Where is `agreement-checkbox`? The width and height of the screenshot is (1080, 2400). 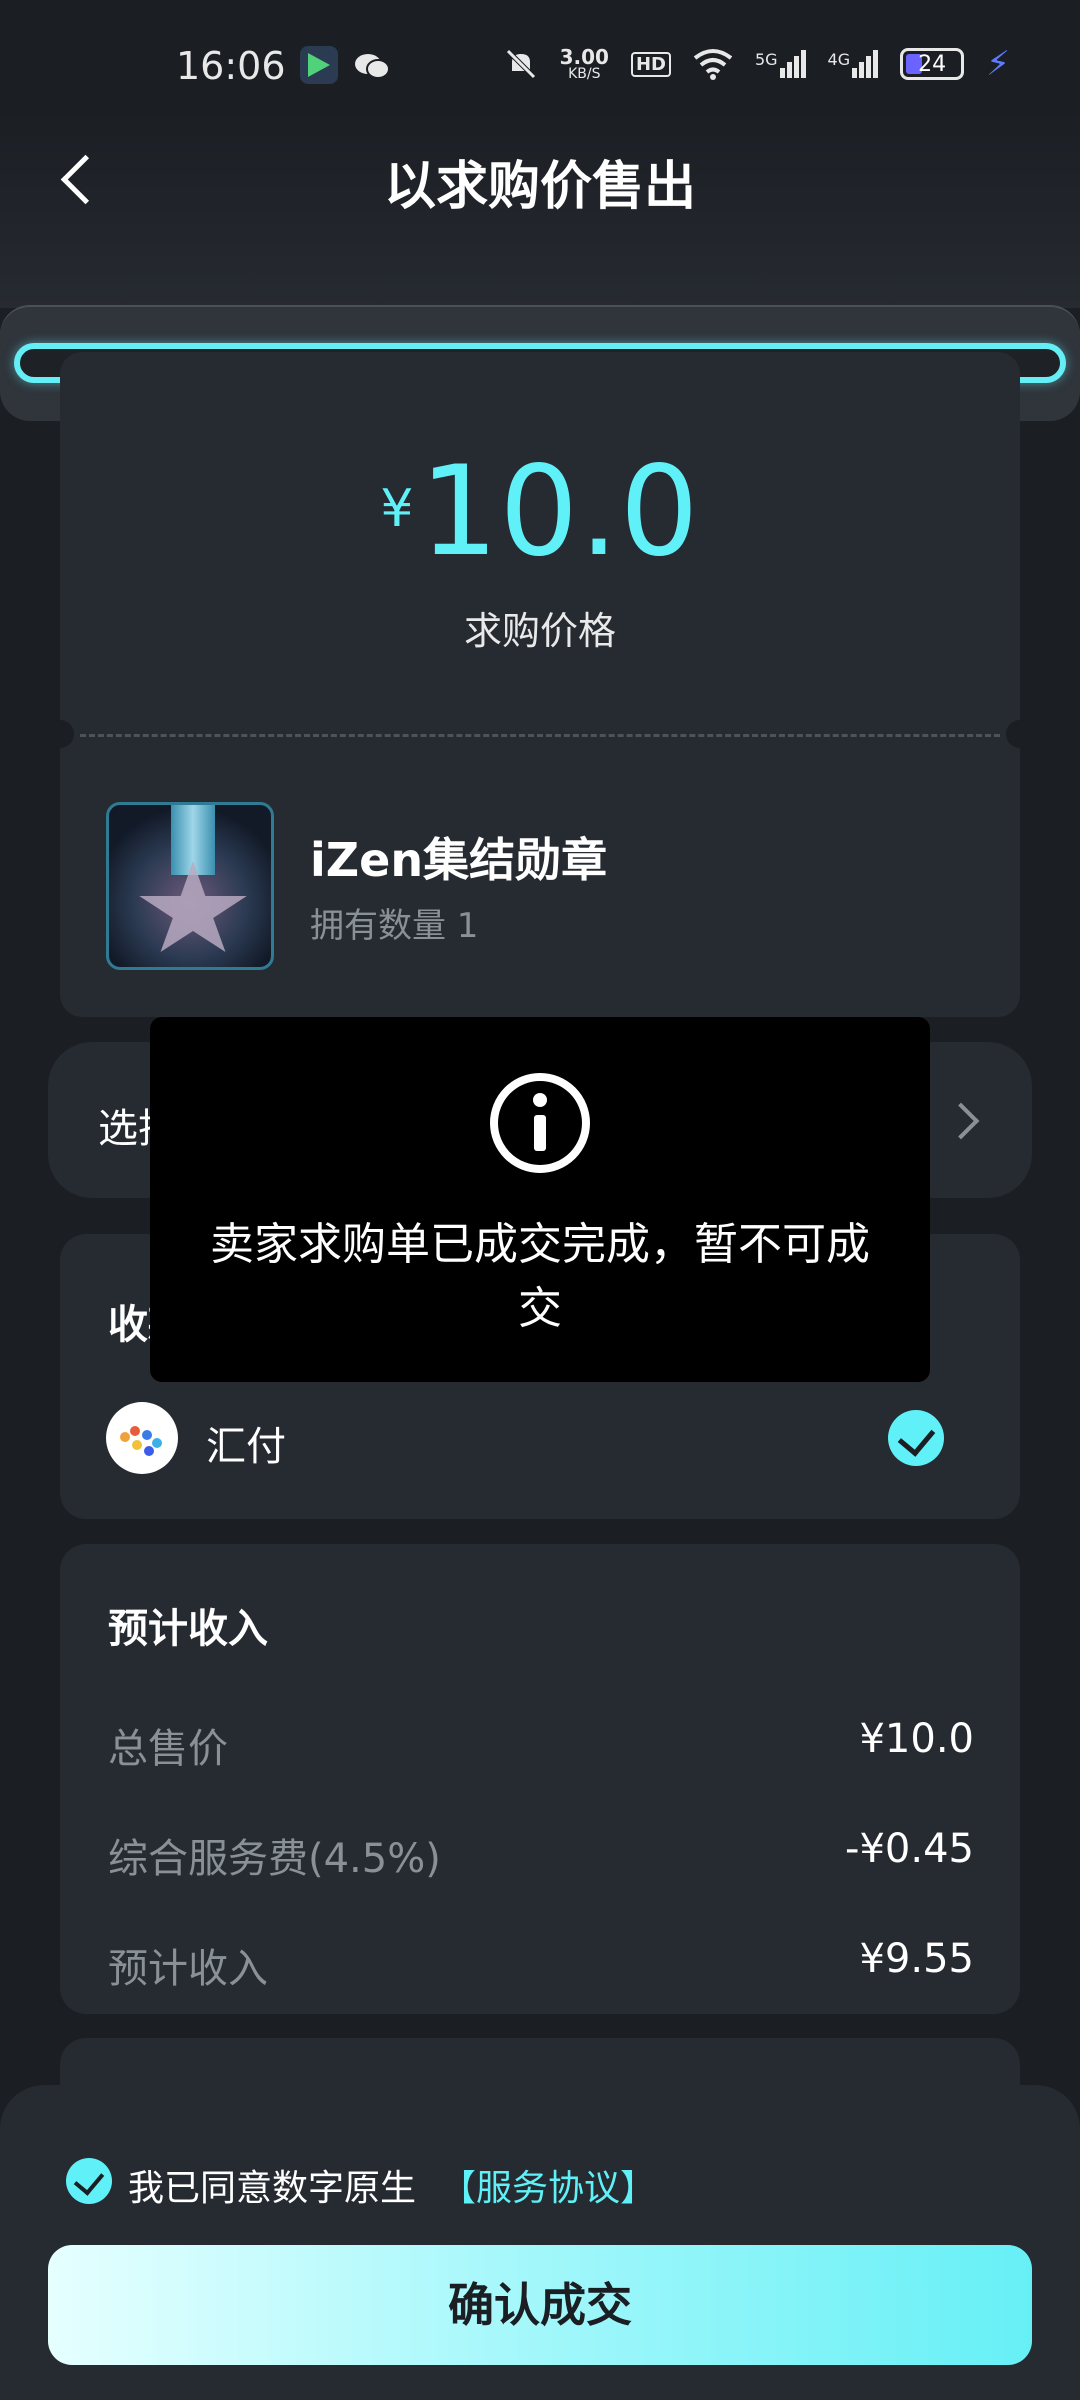
agreement-checkbox is located at coordinates (89, 2181).